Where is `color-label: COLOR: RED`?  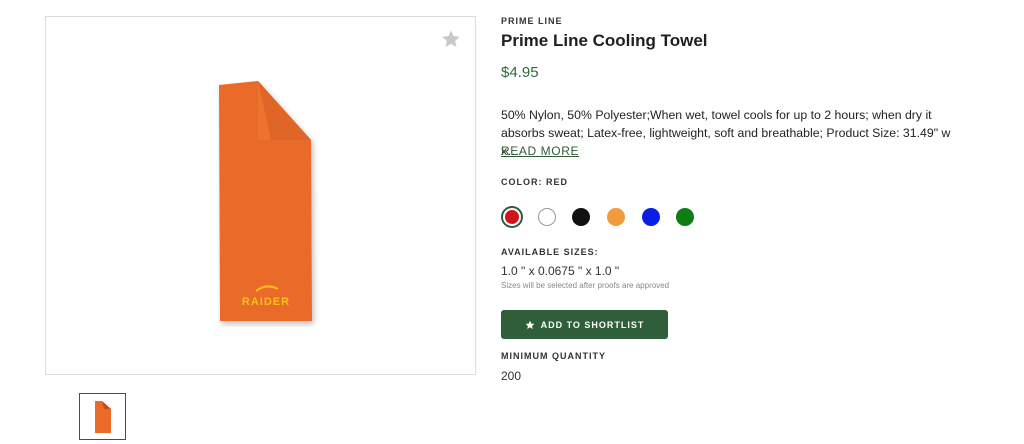 color-label: COLOR: RED is located at coordinates (534, 182).